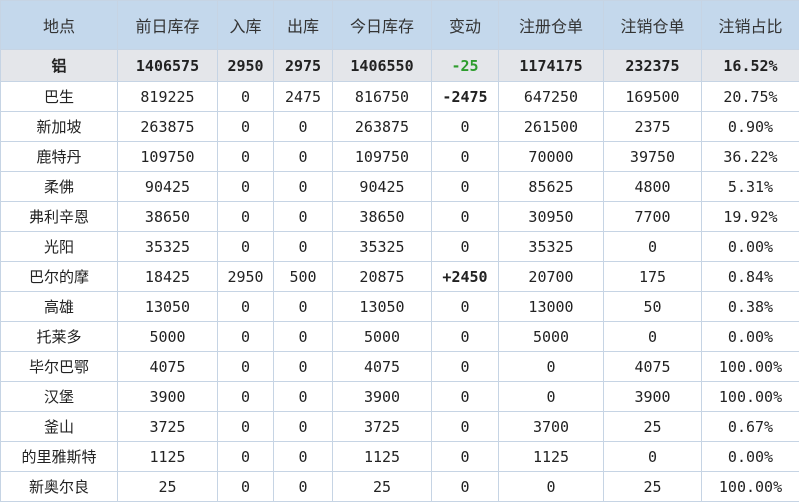 The image size is (799, 502). I want to click on cell-location: 托莱多, so click(59, 337).